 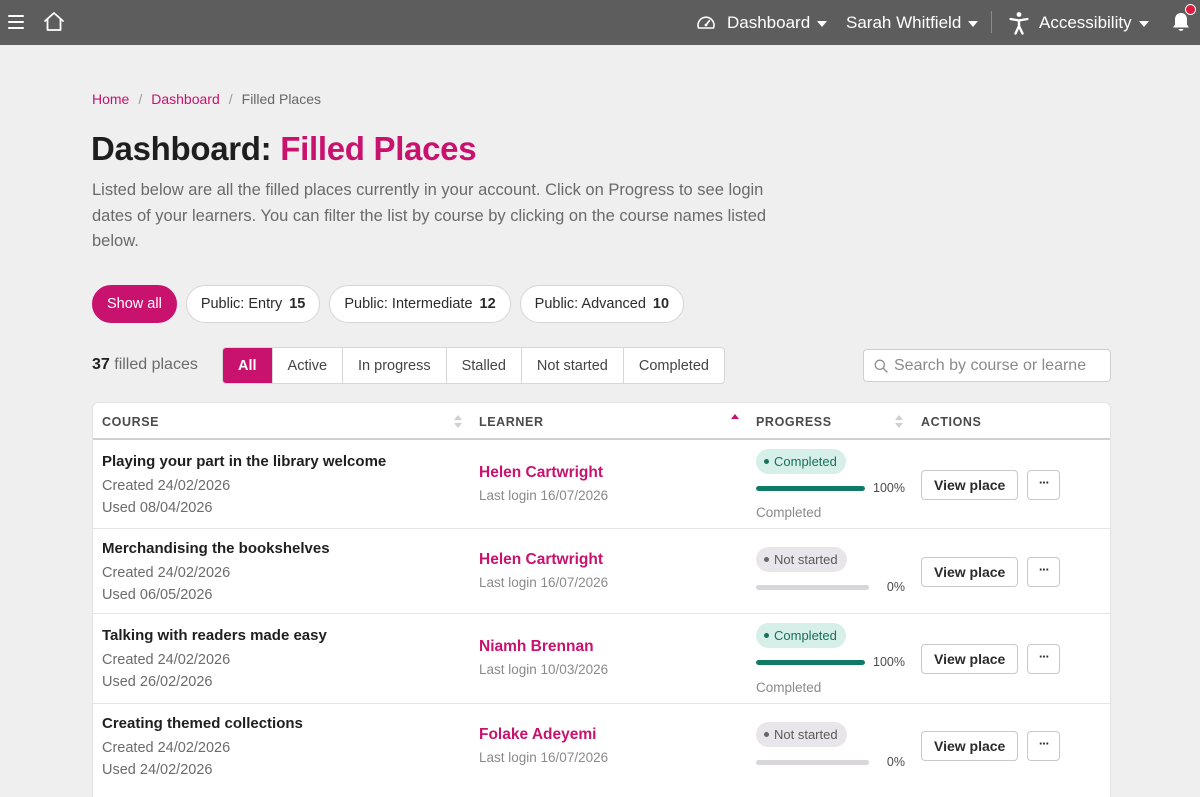 What do you see at coordinates (281, 99) in the screenshot?
I see `breadcrumb-current: Filled Places` at bounding box center [281, 99].